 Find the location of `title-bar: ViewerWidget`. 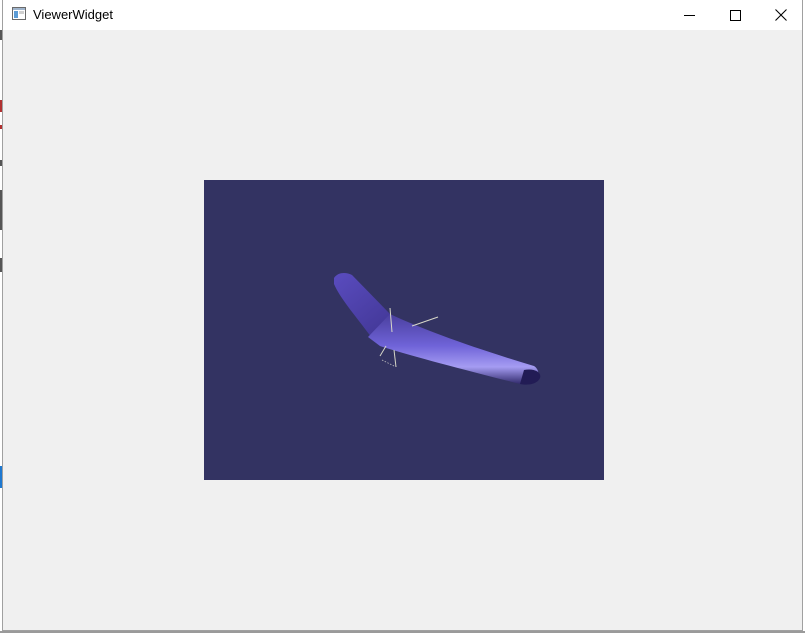

title-bar: ViewerWidget is located at coordinates (402, 15).